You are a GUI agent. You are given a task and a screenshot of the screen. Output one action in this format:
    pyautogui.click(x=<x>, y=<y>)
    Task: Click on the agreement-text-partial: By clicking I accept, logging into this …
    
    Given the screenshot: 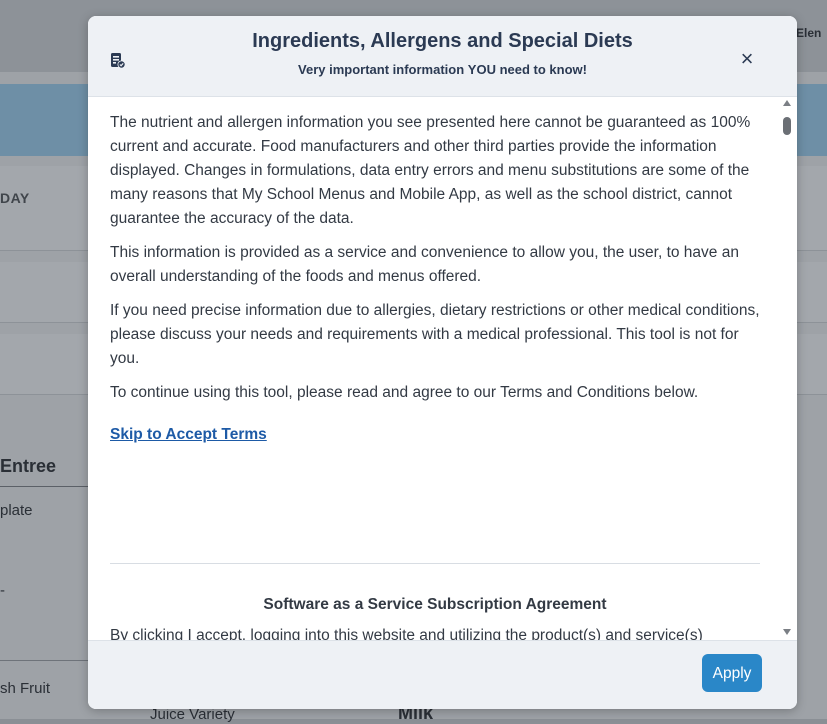 What is the action you would take?
    pyautogui.click(x=406, y=633)
    